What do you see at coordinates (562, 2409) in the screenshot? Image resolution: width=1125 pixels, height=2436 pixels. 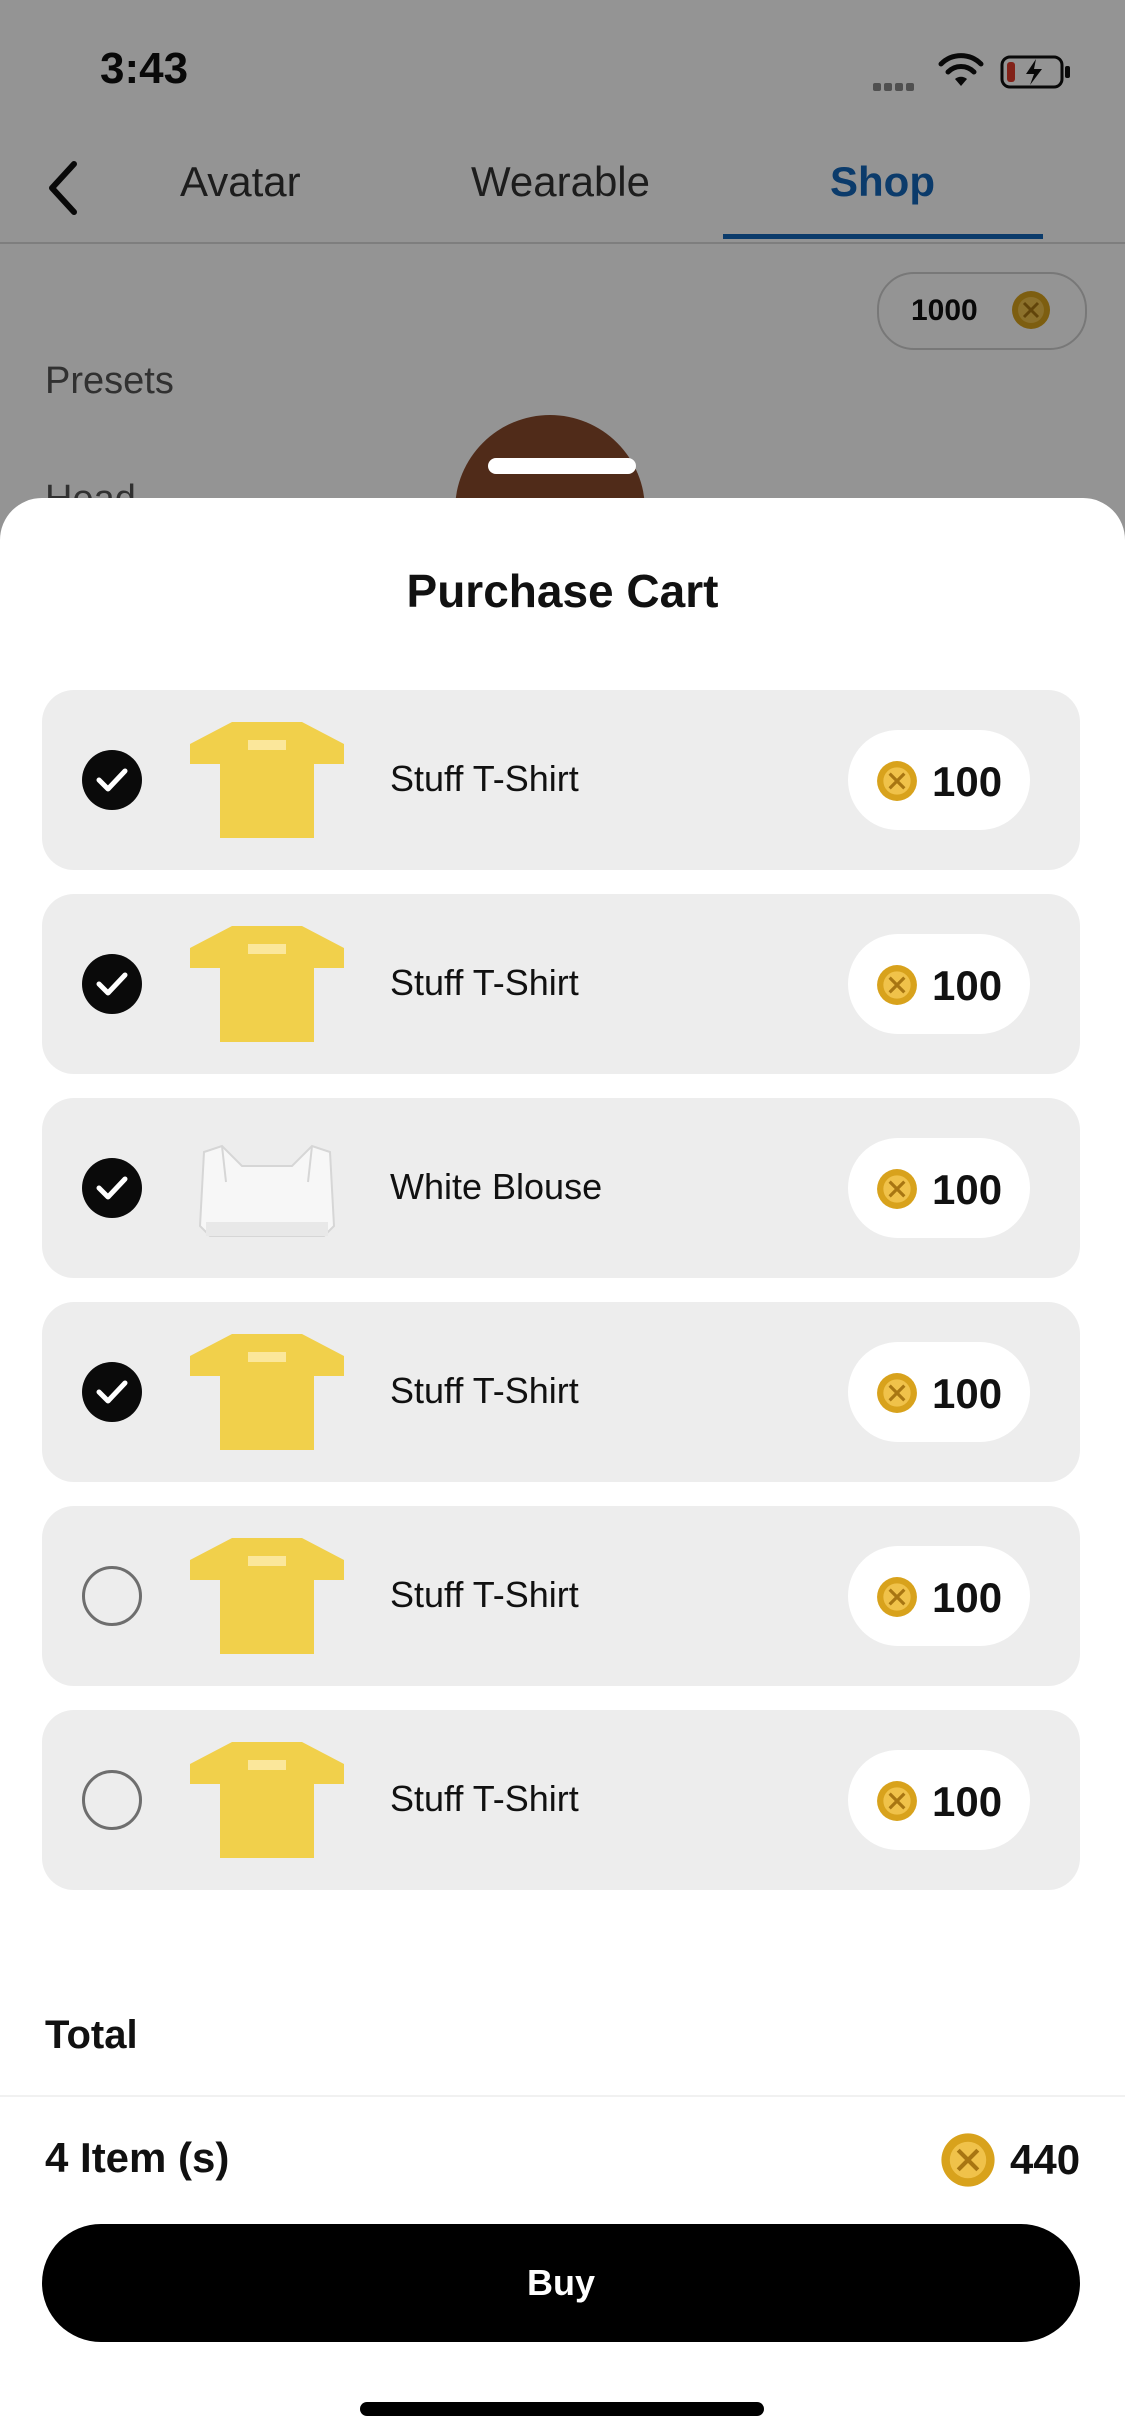 I see `home-indicator` at bounding box center [562, 2409].